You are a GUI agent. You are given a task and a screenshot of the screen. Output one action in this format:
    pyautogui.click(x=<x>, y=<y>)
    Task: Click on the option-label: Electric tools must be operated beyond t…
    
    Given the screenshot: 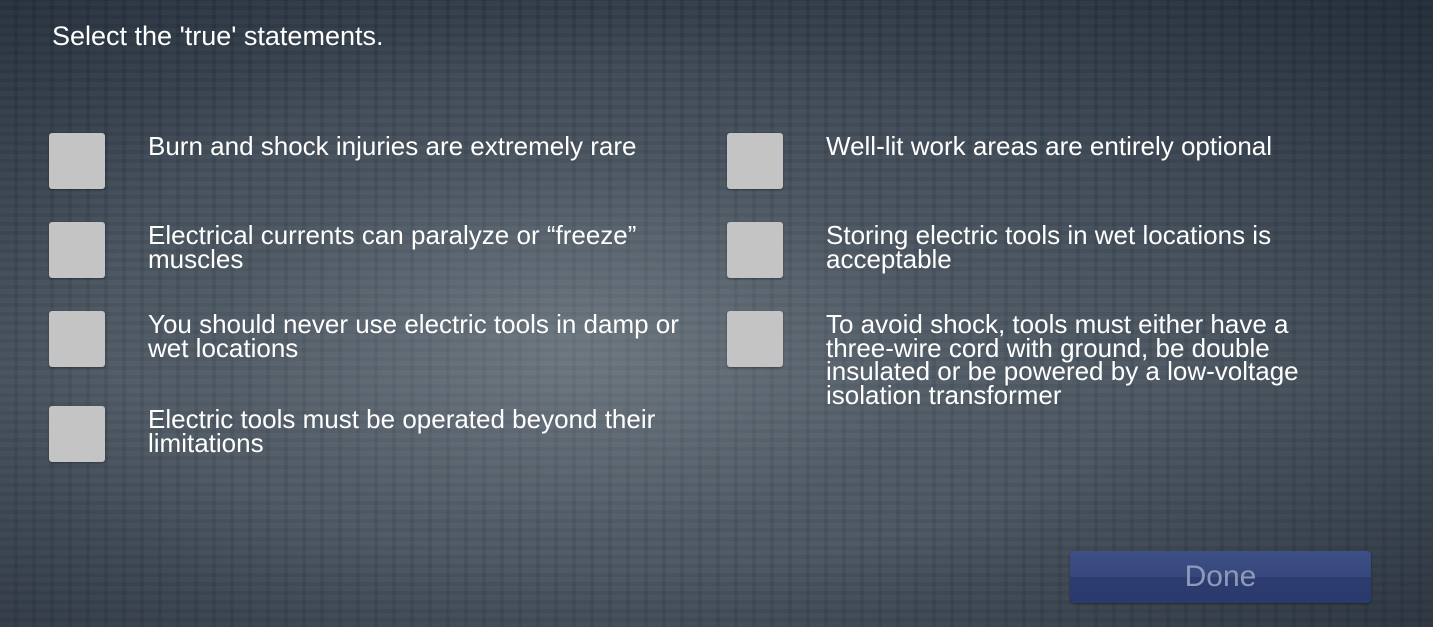 What is the action you would take?
    pyautogui.click(x=402, y=431)
    